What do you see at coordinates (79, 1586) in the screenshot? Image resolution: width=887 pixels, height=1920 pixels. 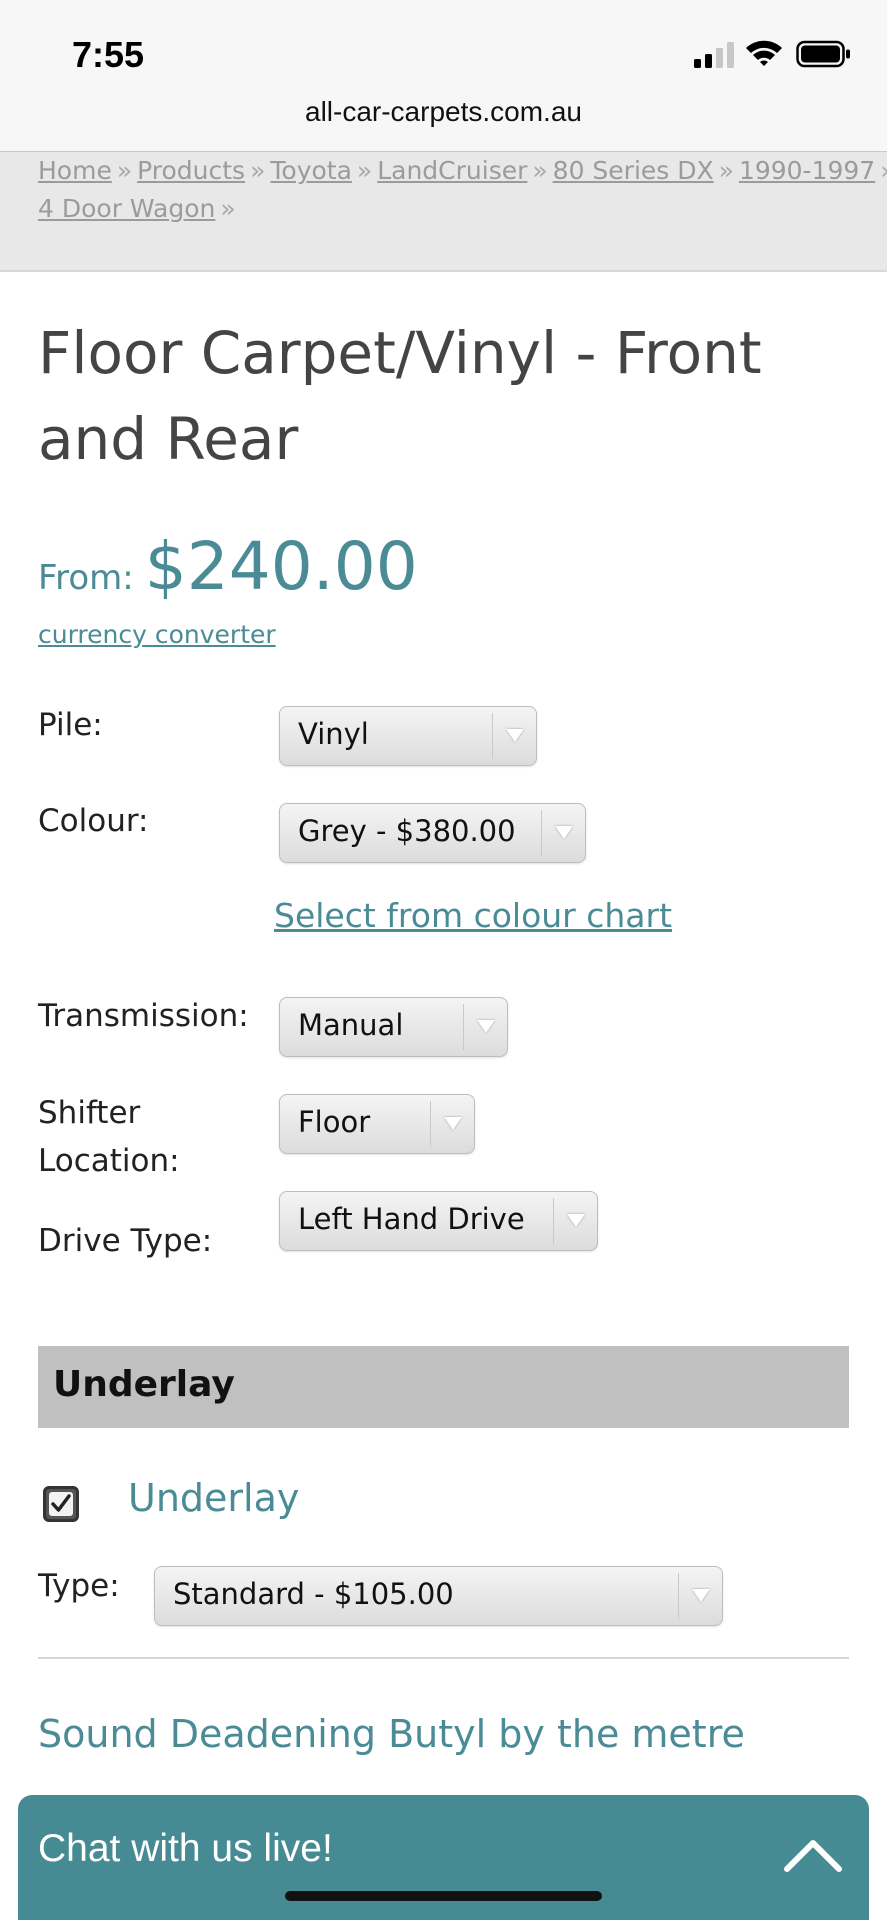 I see `underlay-type-label: Type:` at bounding box center [79, 1586].